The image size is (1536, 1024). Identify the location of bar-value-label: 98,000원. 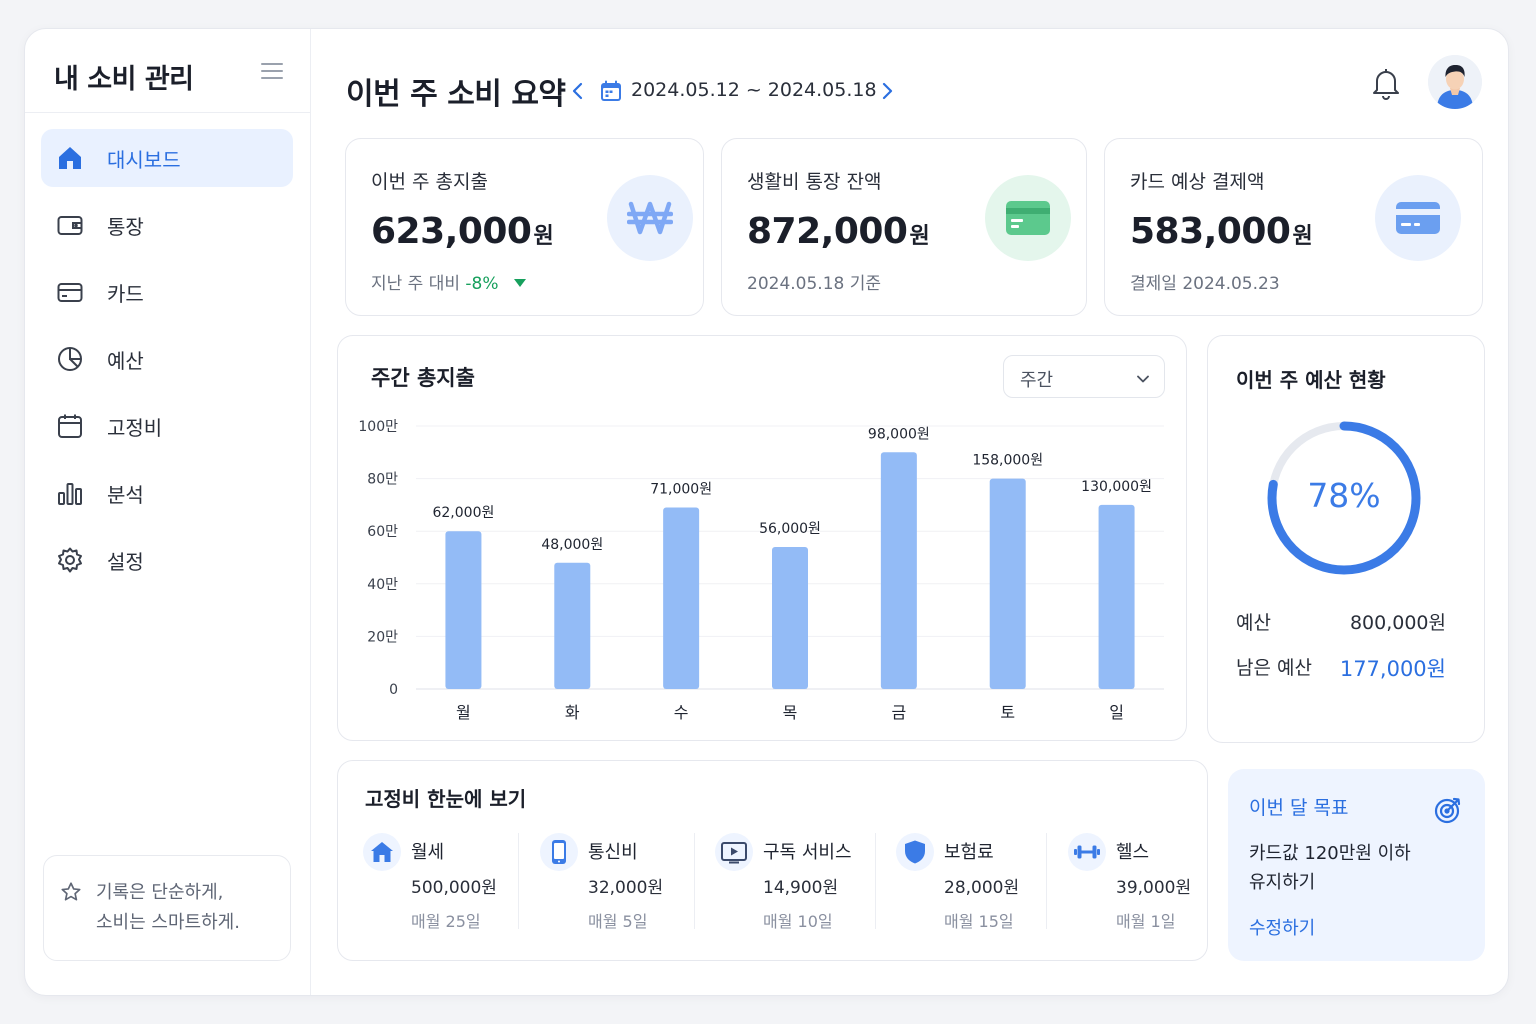
(899, 434).